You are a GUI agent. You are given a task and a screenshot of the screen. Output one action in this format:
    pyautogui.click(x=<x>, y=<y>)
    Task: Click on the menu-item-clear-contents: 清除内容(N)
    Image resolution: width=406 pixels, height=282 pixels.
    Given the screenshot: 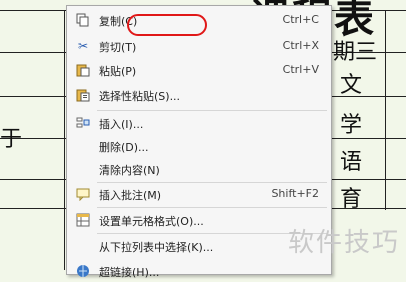 What is the action you would take?
    pyautogui.click(x=199, y=169)
    